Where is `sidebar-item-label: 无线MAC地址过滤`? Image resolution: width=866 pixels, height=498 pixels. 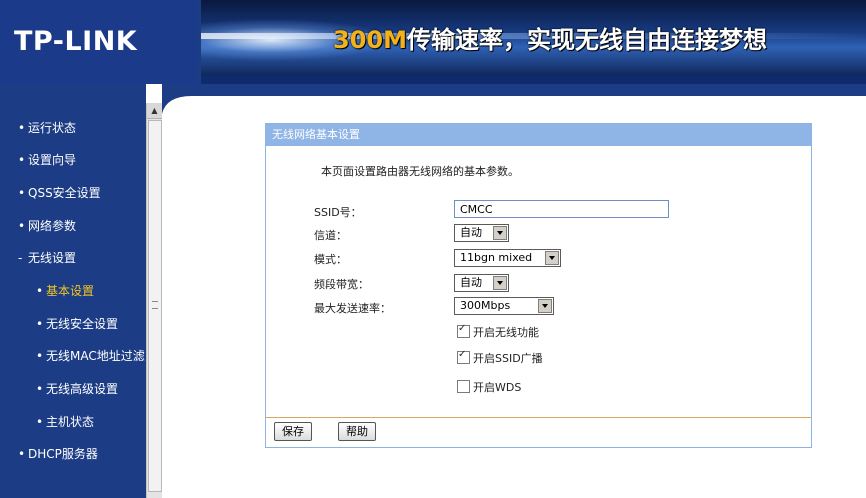 sidebar-item-label: 无线MAC地址过滤 is located at coordinates (95, 356).